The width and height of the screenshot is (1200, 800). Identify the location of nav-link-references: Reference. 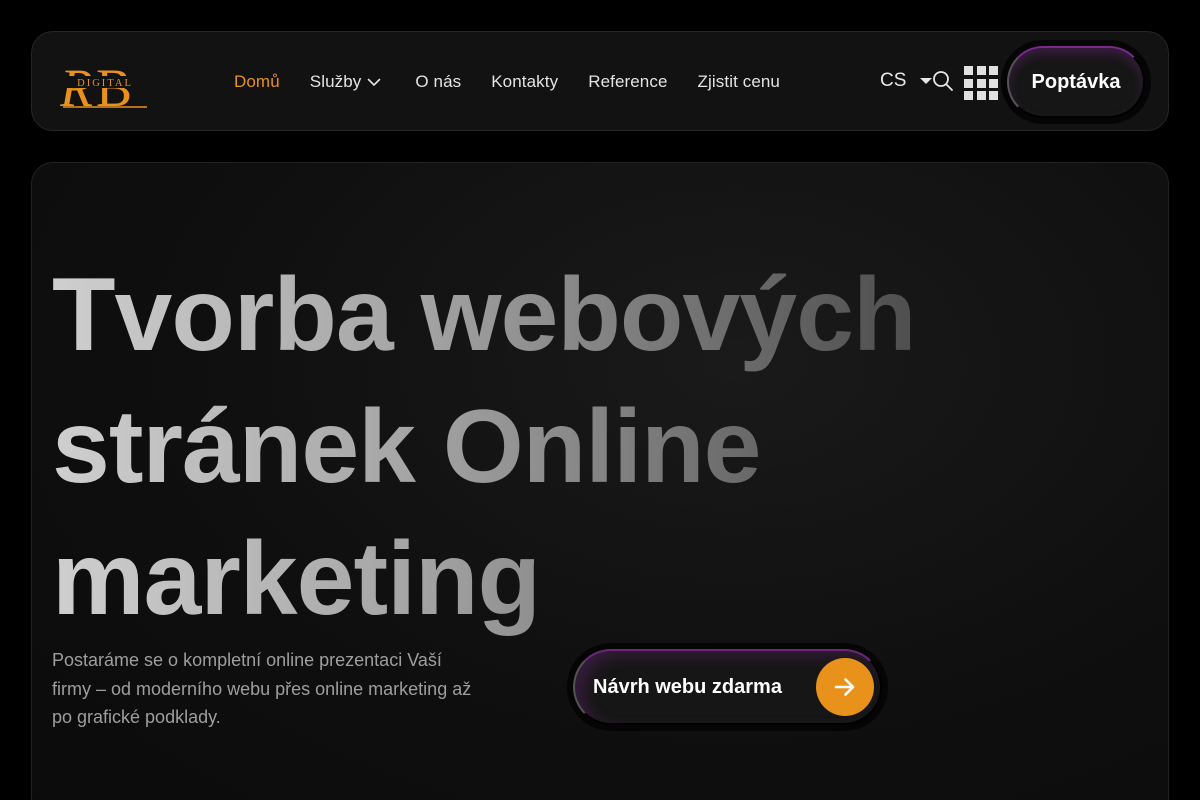
(627, 82).